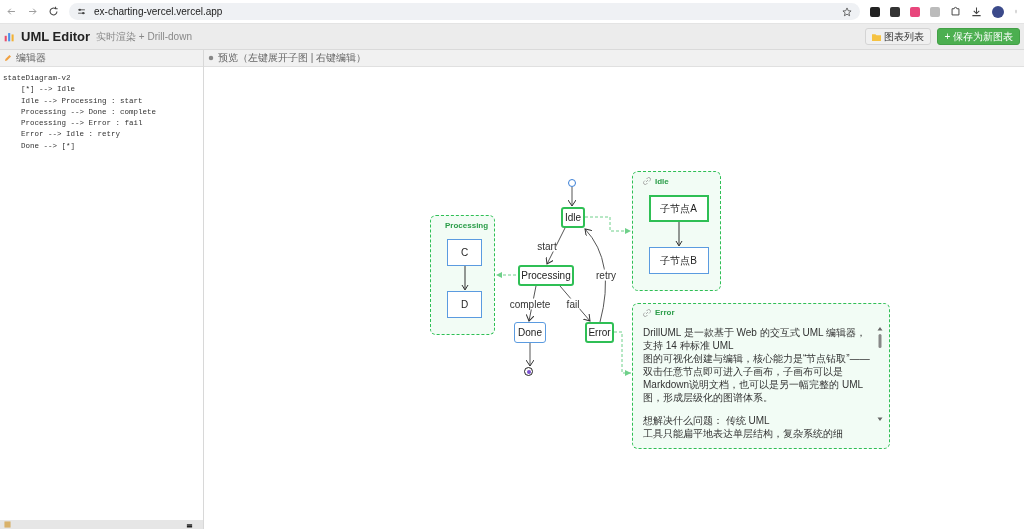  I want to click on subchart-title: Error, so click(665, 312).